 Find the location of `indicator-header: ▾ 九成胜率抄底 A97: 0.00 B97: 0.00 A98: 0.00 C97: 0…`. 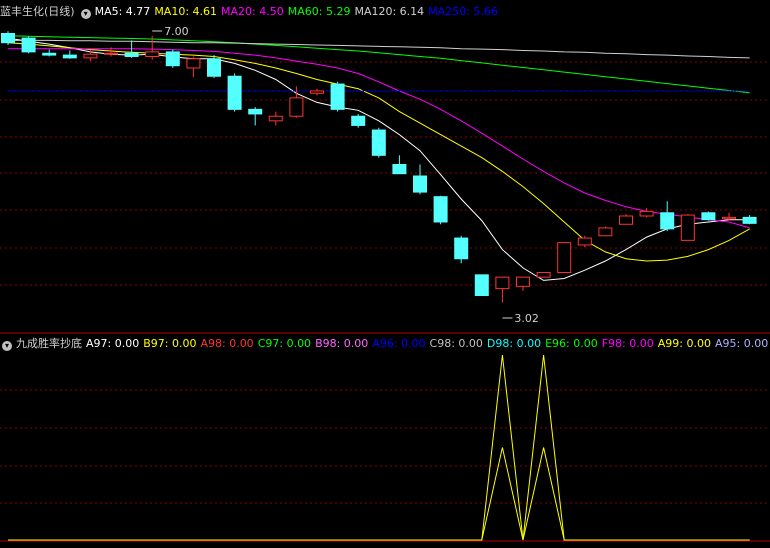

indicator-header: ▾ 九成胜率抄底 A97: 0.00 B97: 0.00 A98: 0.00 C97: 0… is located at coordinates (385, 344).